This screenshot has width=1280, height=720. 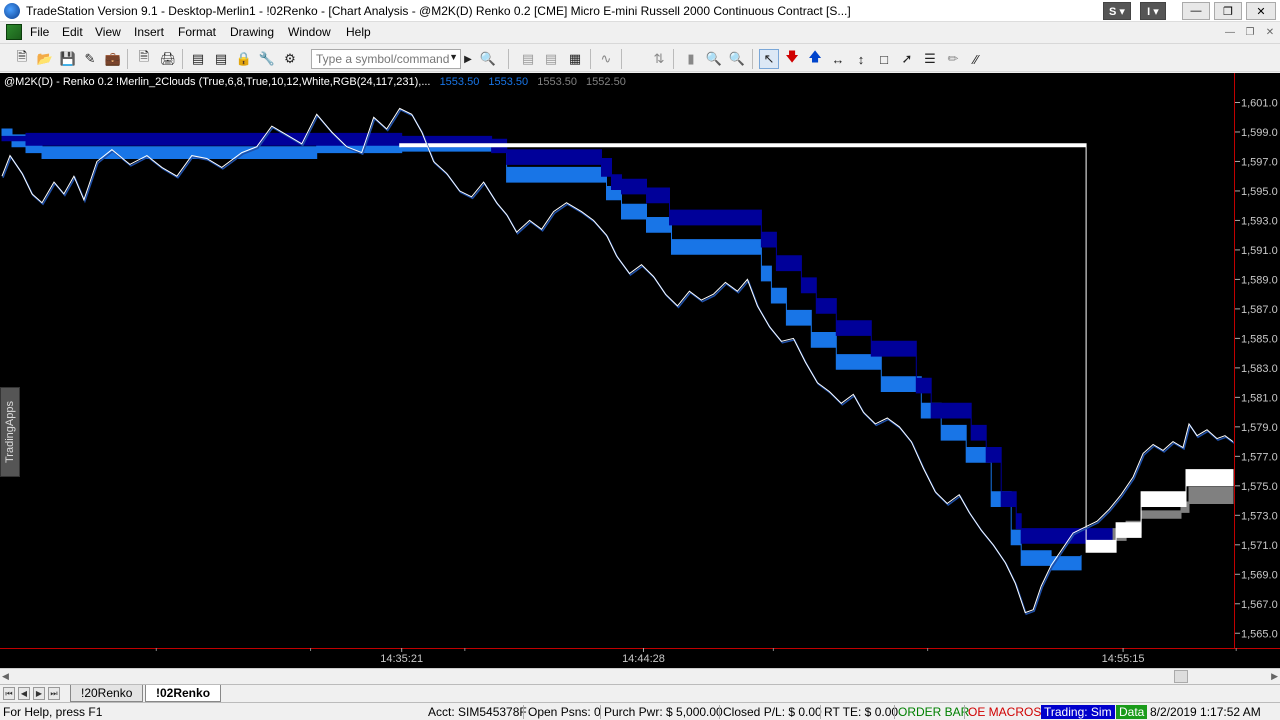 What do you see at coordinates (183, 693) in the screenshot?
I see `tab-02renko: !02Renko` at bounding box center [183, 693].